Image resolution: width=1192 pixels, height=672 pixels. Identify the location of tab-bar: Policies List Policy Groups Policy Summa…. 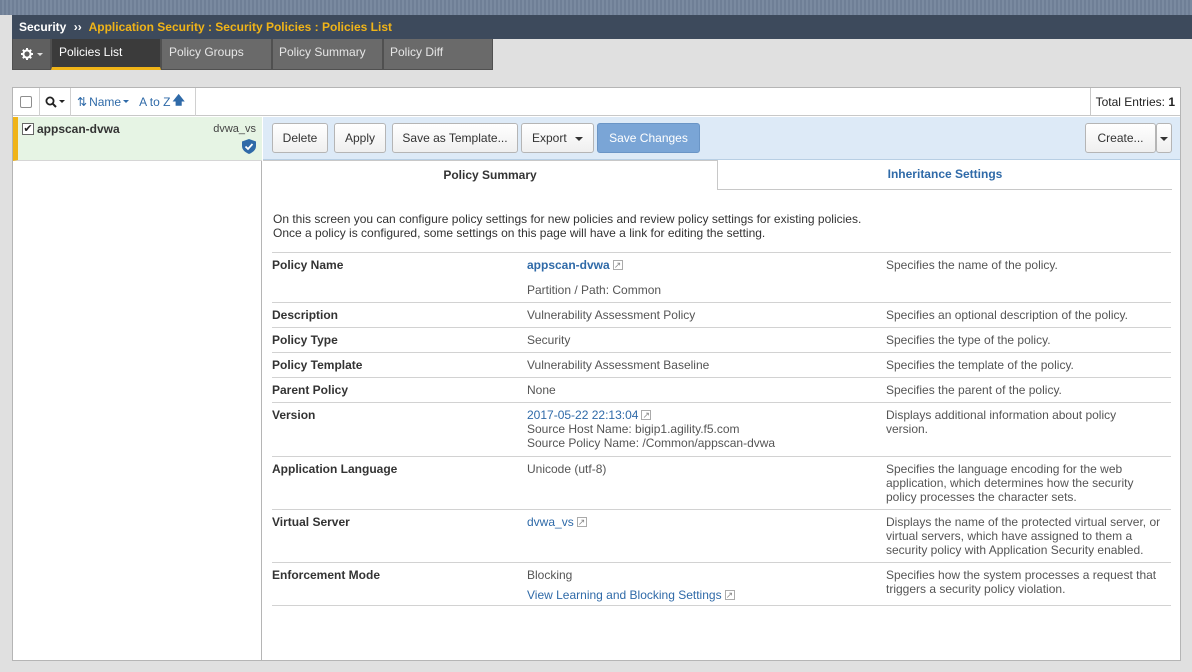
(252, 55).